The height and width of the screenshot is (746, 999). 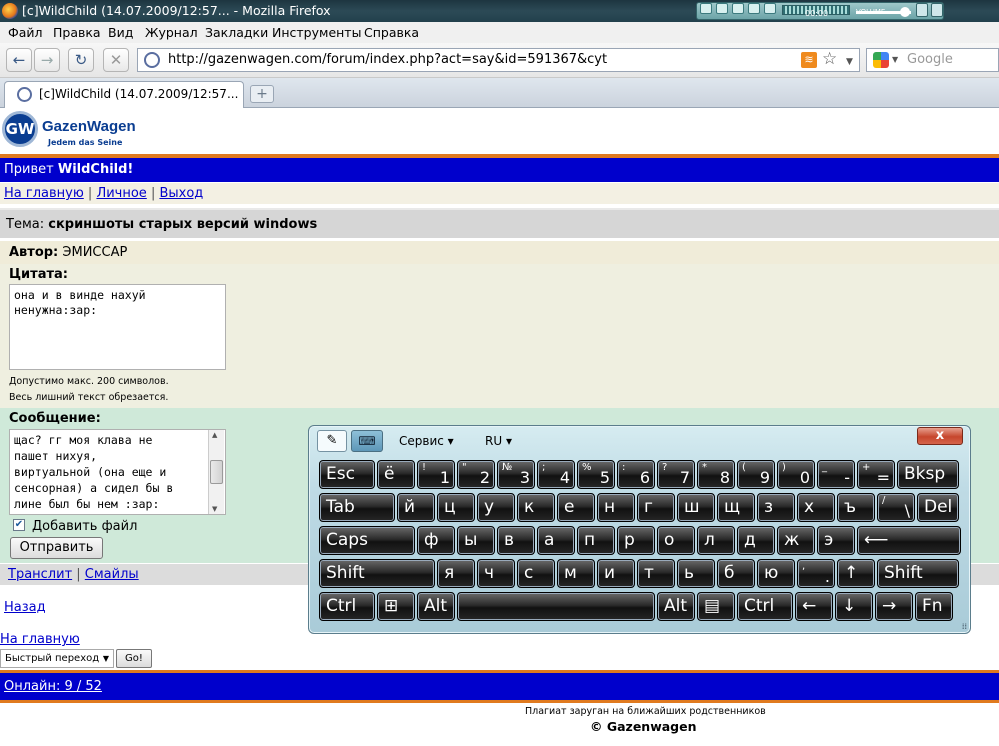 I want to click on dropdown-arrow-icon: ▼, so click(x=854, y=59).